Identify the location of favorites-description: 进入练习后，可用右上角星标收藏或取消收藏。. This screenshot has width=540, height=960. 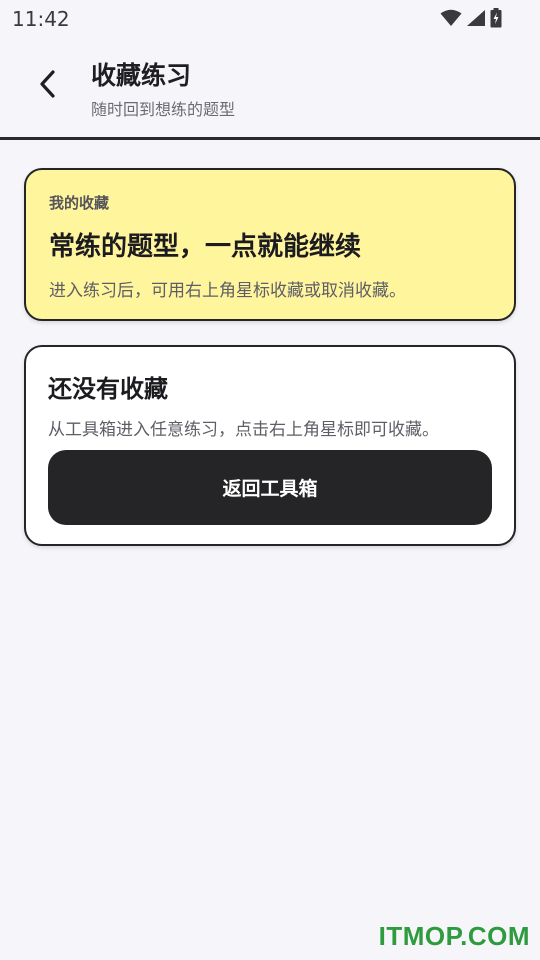
(227, 291).